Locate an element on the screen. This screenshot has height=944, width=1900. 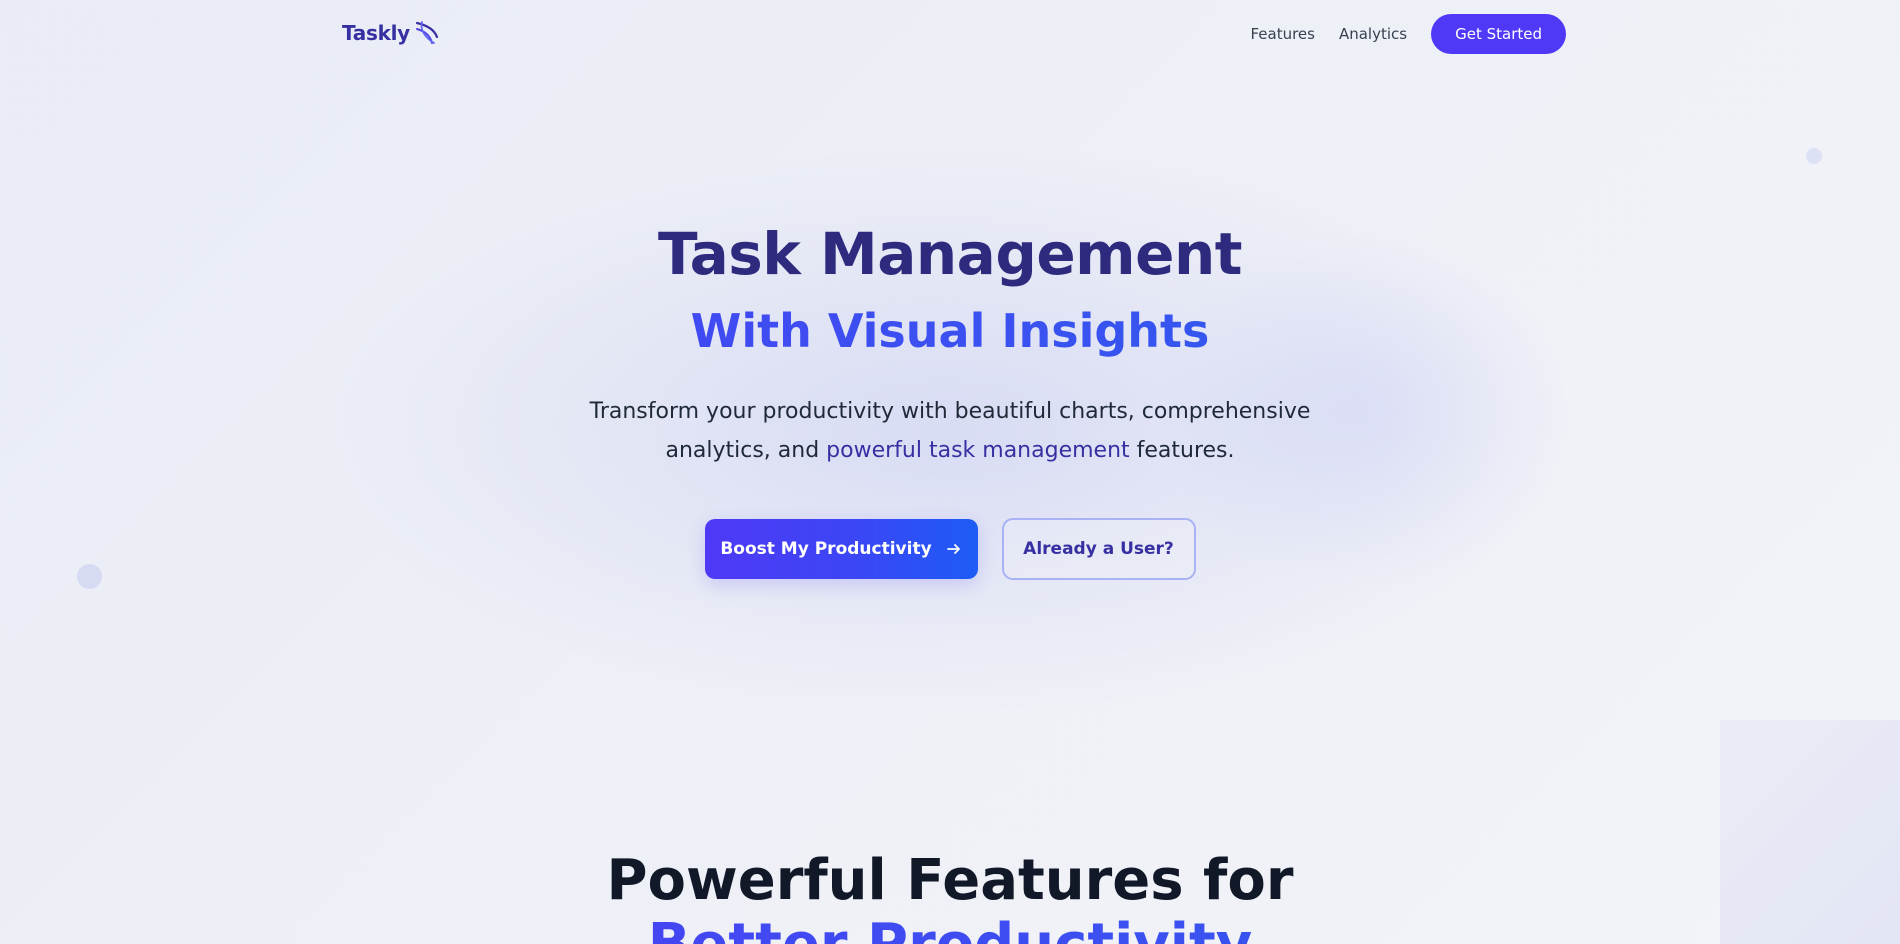
logo: Taskly is located at coordinates (391, 33).